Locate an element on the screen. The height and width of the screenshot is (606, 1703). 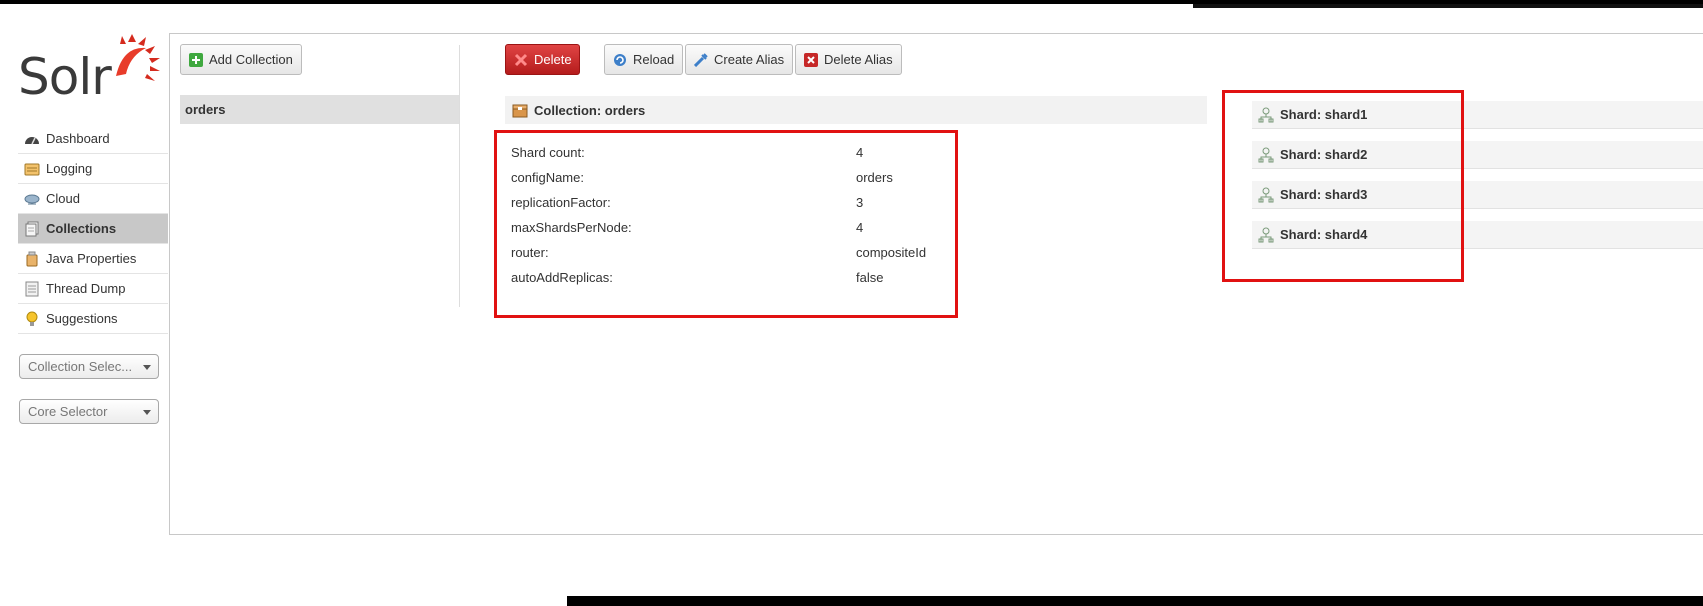
logging-icon is located at coordinates (32, 169).